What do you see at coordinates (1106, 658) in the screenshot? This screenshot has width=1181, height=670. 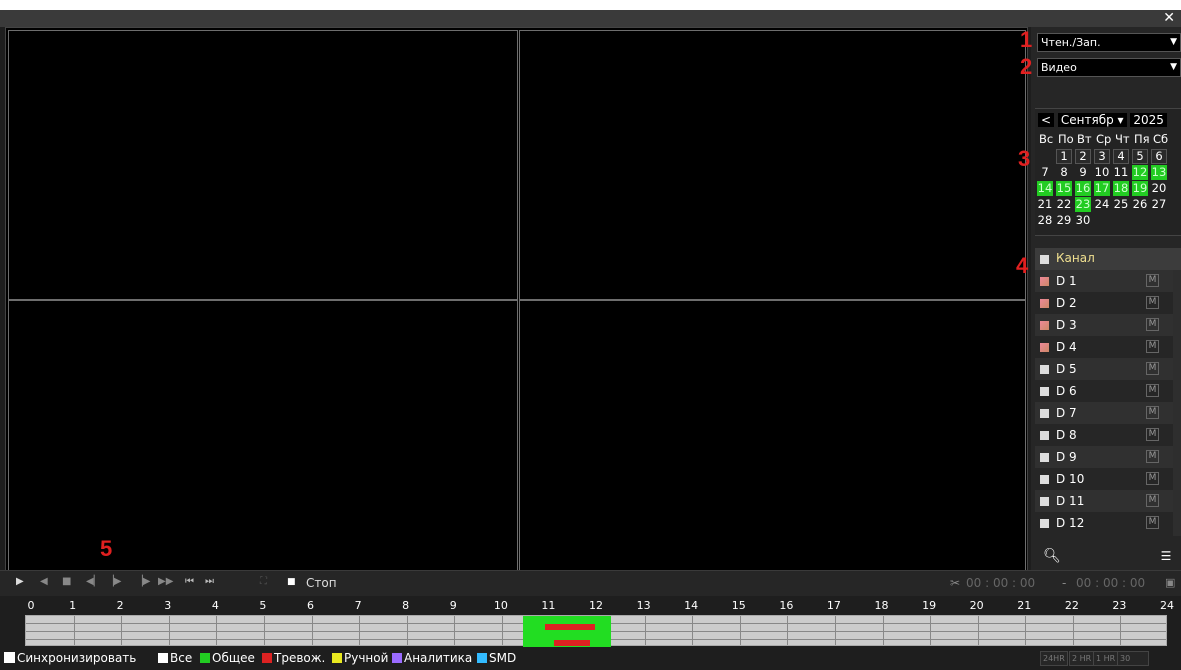 I see `range-1hr-button: 1 HR` at bounding box center [1106, 658].